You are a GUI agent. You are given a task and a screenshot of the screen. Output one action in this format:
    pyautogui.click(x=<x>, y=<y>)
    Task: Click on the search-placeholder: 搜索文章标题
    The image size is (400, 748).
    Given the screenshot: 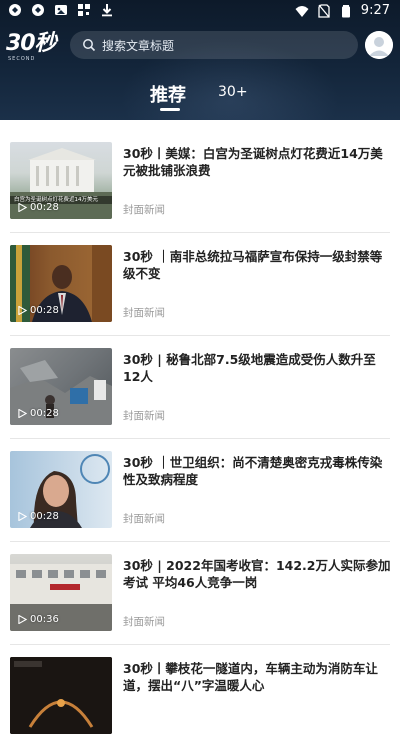 What is the action you would take?
    pyautogui.click(x=138, y=45)
    